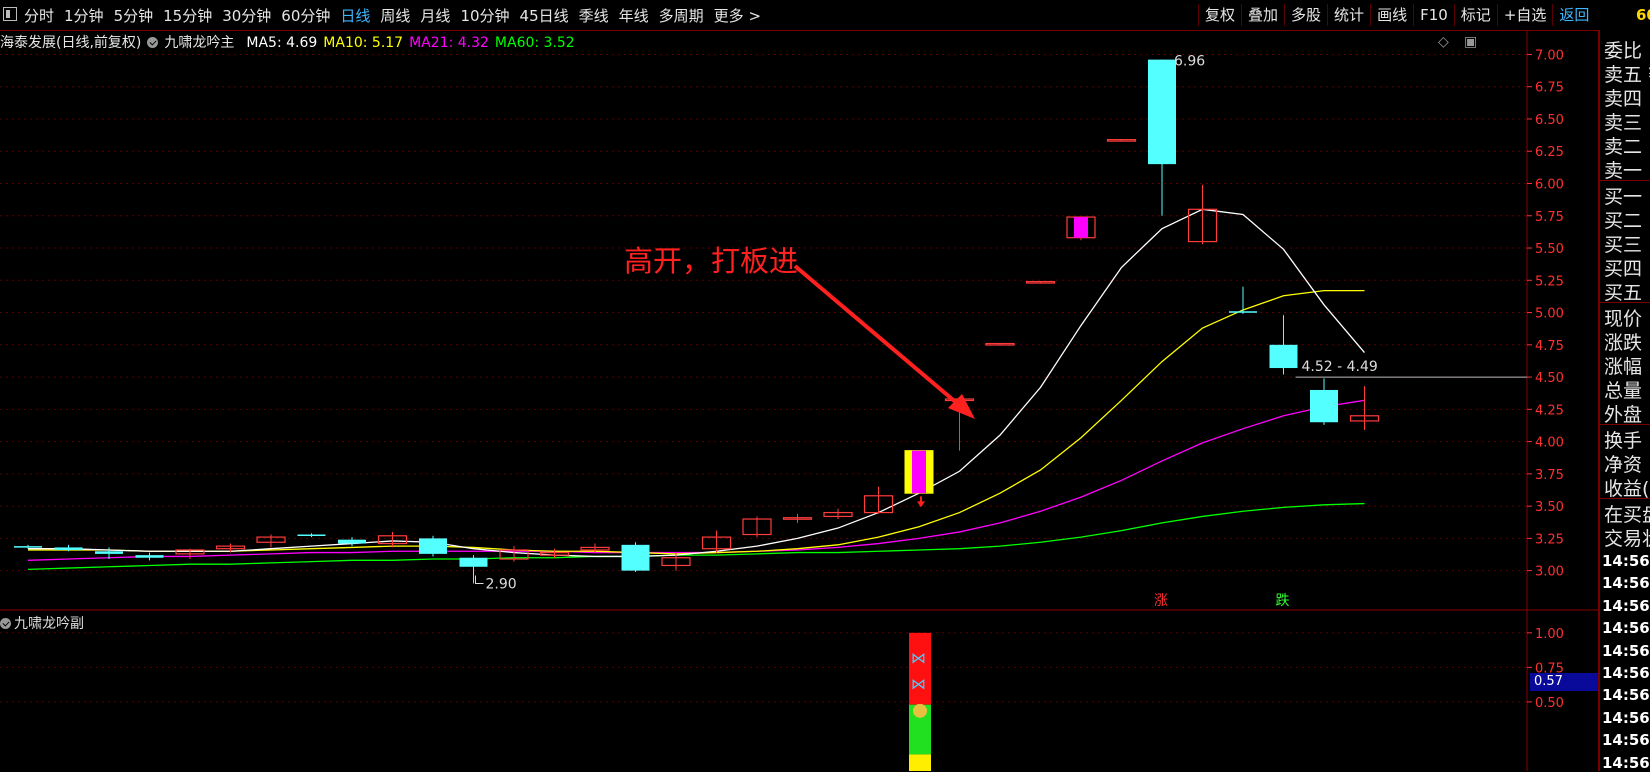  Describe the element at coordinates (1549, 185) in the screenshot. I see `price-tick-label: 6.00` at that location.